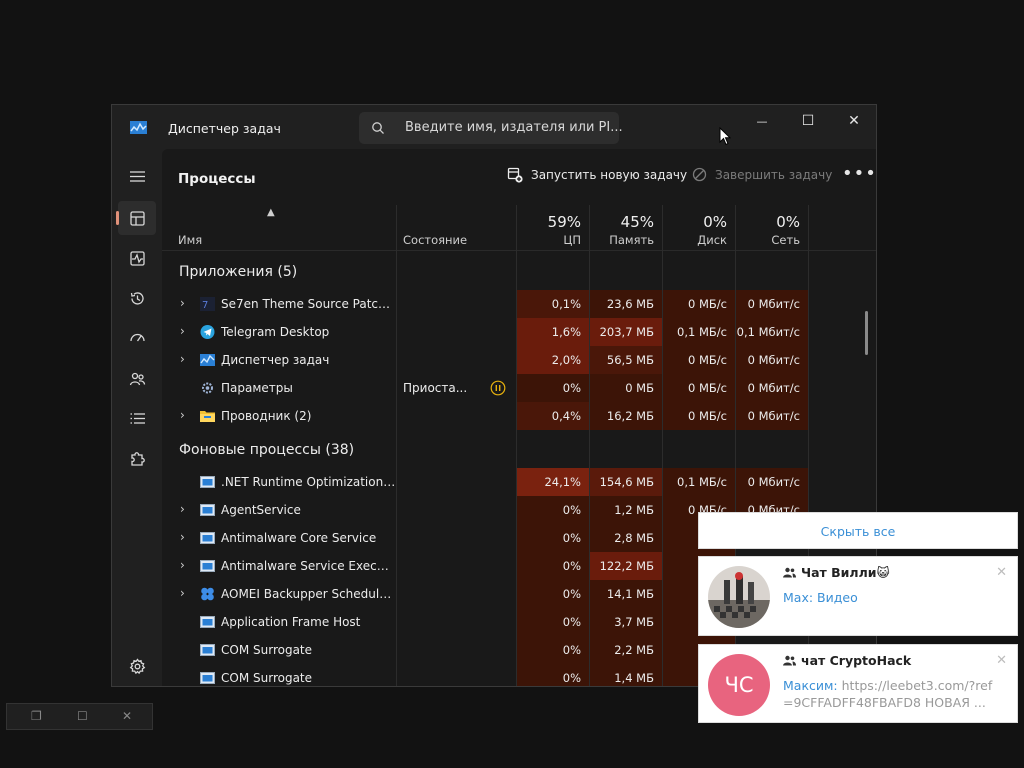 This screenshot has height=768, width=1024. Describe the element at coordinates (772, 228) in the screenshot. I see `column-header-network: 0% Сеть` at that location.